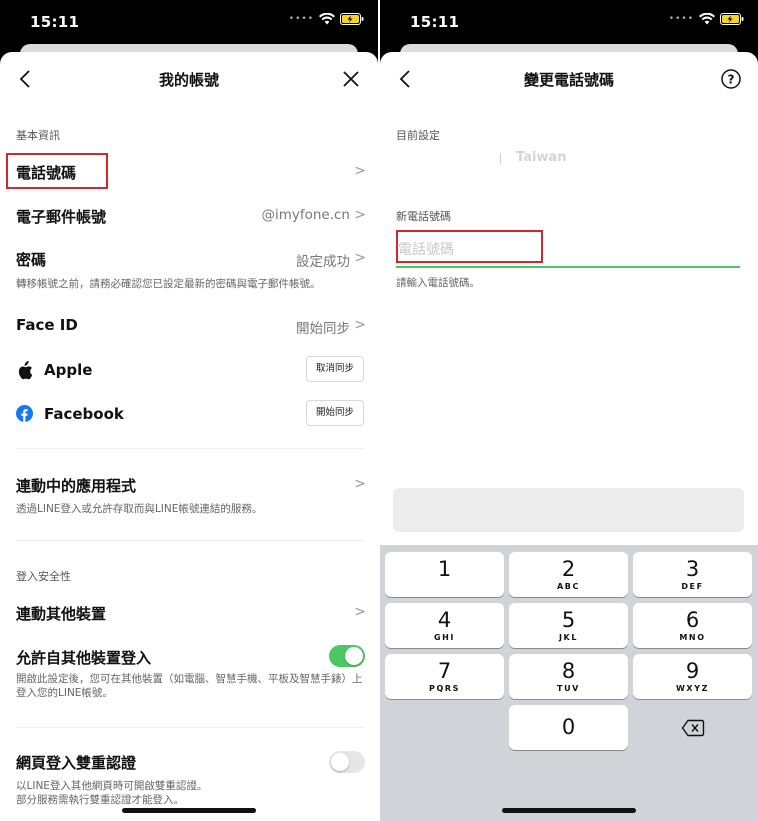 The height and width of the screenshot is (821, 758). I want to click on next-button, so click(568, 510).